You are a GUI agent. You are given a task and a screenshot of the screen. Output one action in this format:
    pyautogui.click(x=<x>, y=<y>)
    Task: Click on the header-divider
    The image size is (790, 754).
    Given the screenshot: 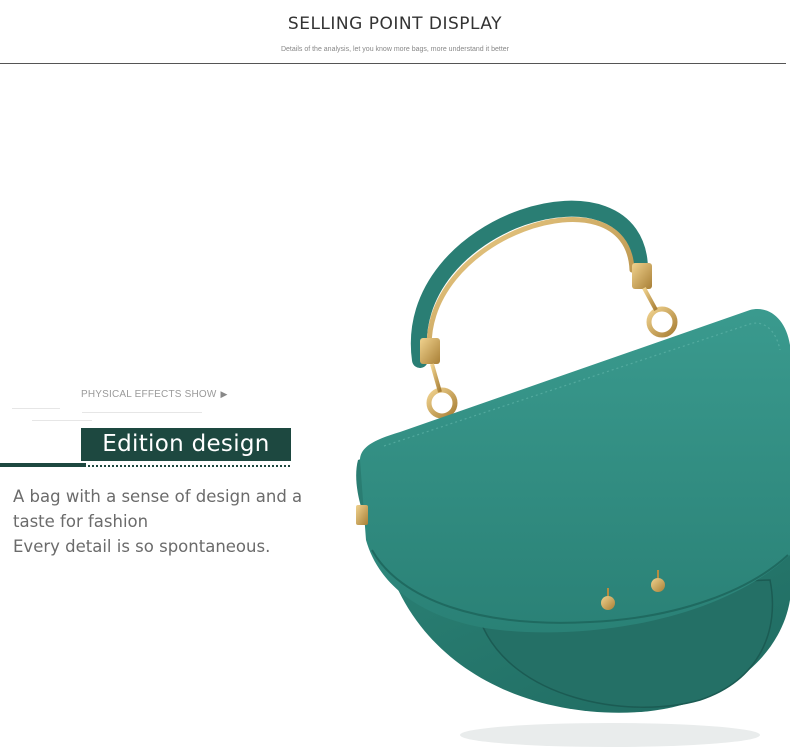 What is the action you would take?
    pyautogui.click(x=393, y=63)
    